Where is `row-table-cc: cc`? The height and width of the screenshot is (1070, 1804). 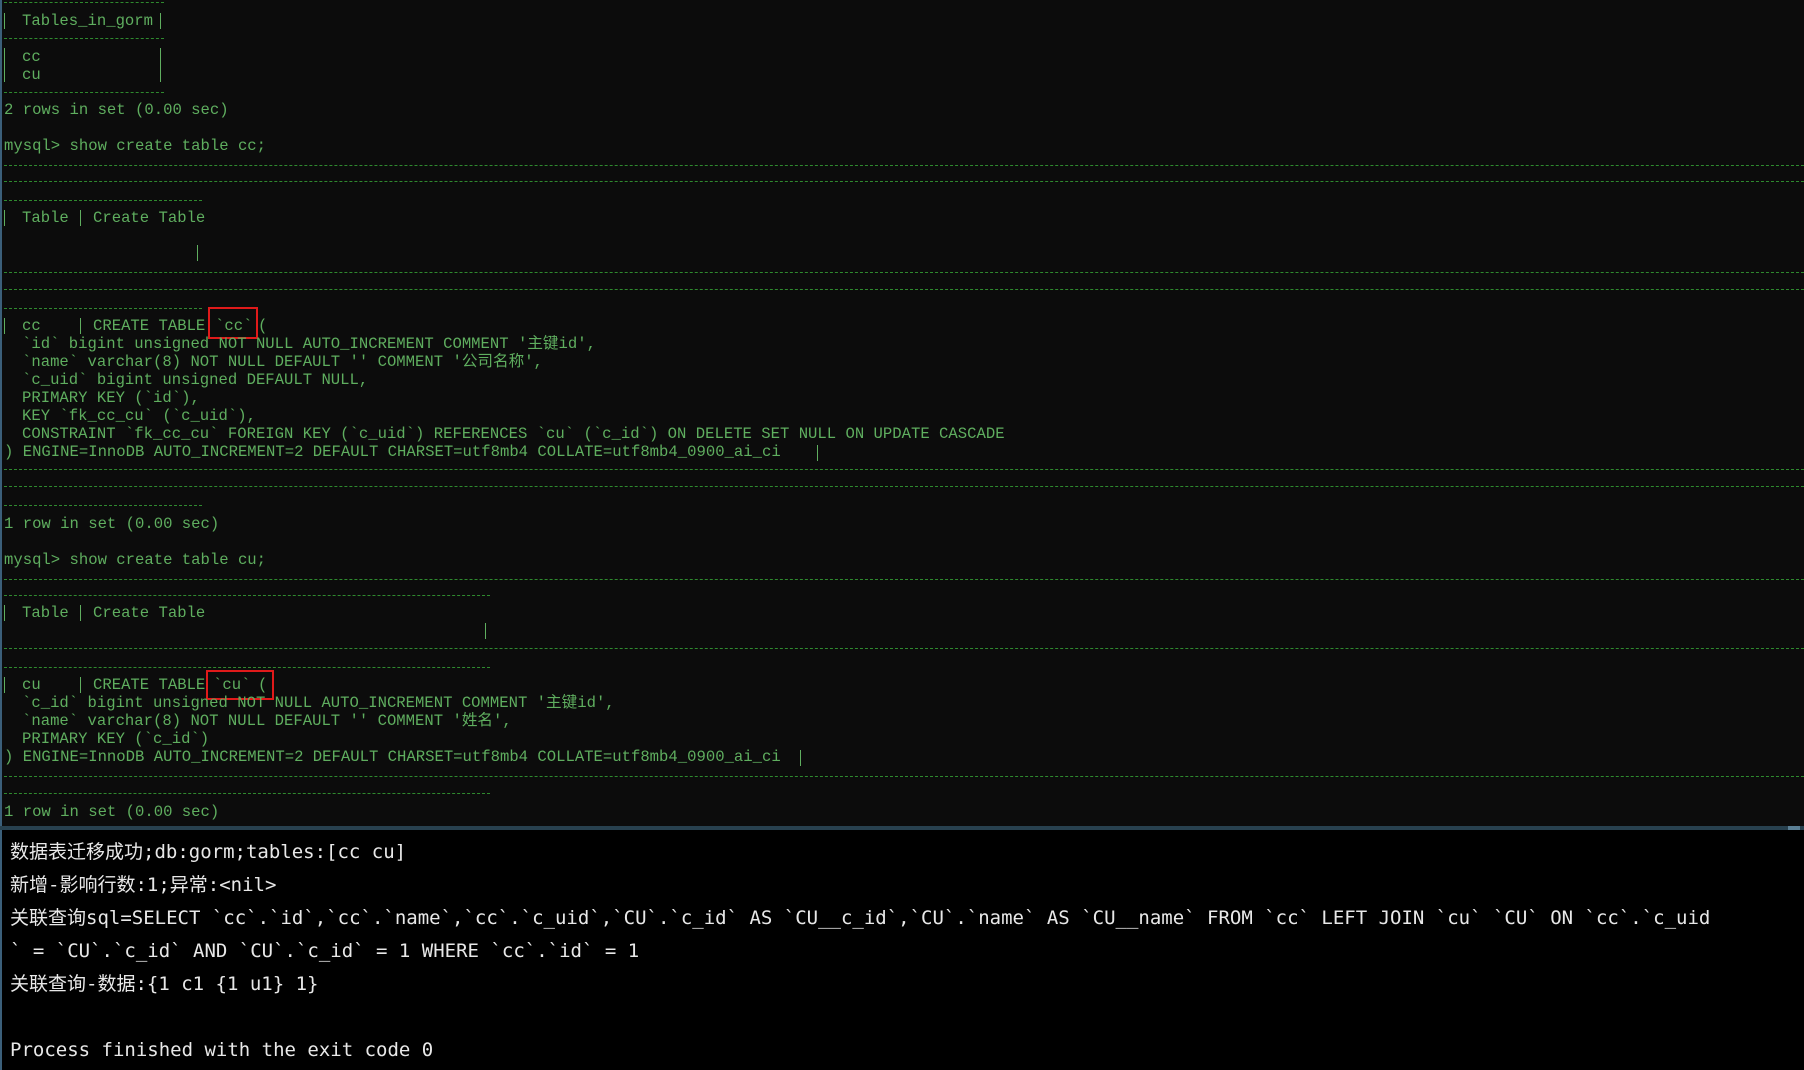 row-table-cc: cc is located at coordinates (31, 326).